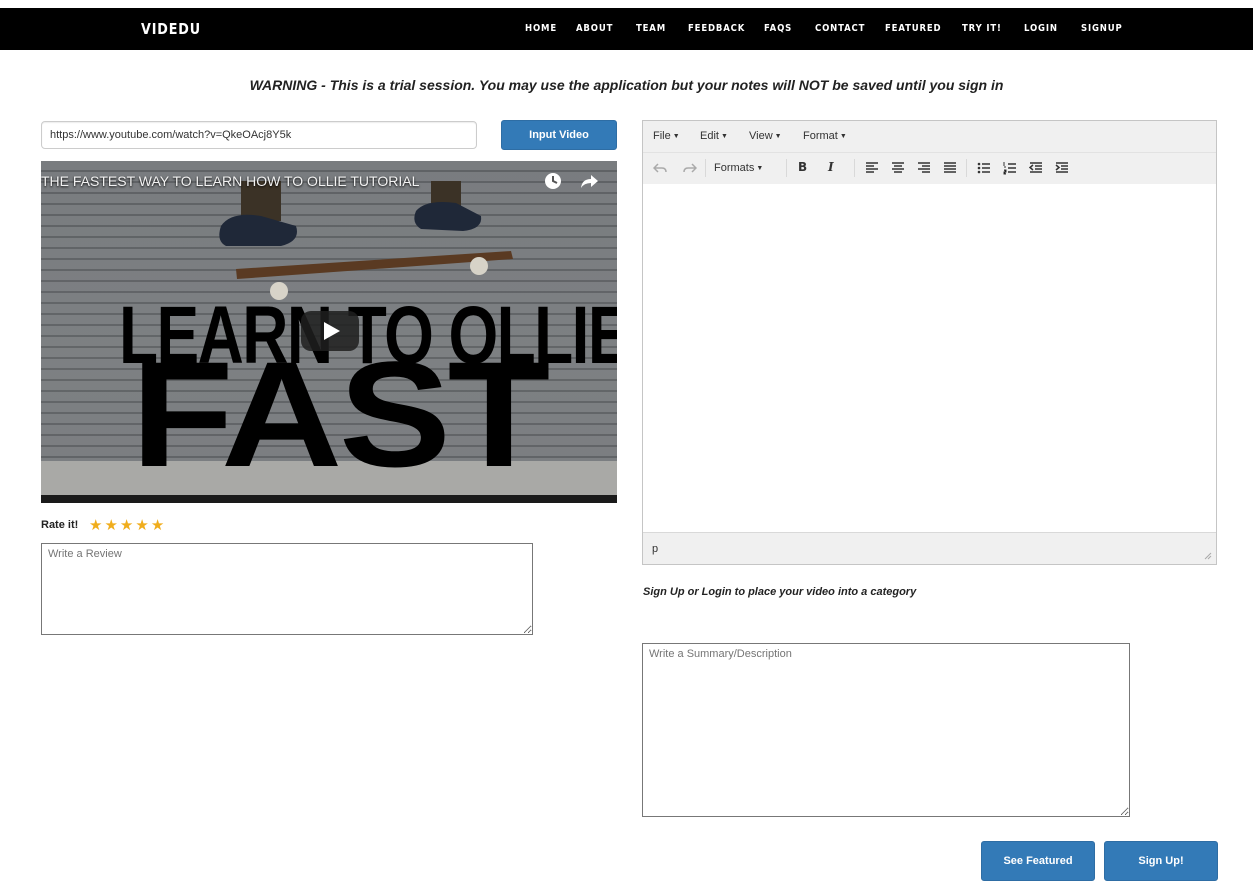 Image resolution: width=1253 pixels, height=881 pixels. I want to click on menu-view: View ▼, so click(765, 136).